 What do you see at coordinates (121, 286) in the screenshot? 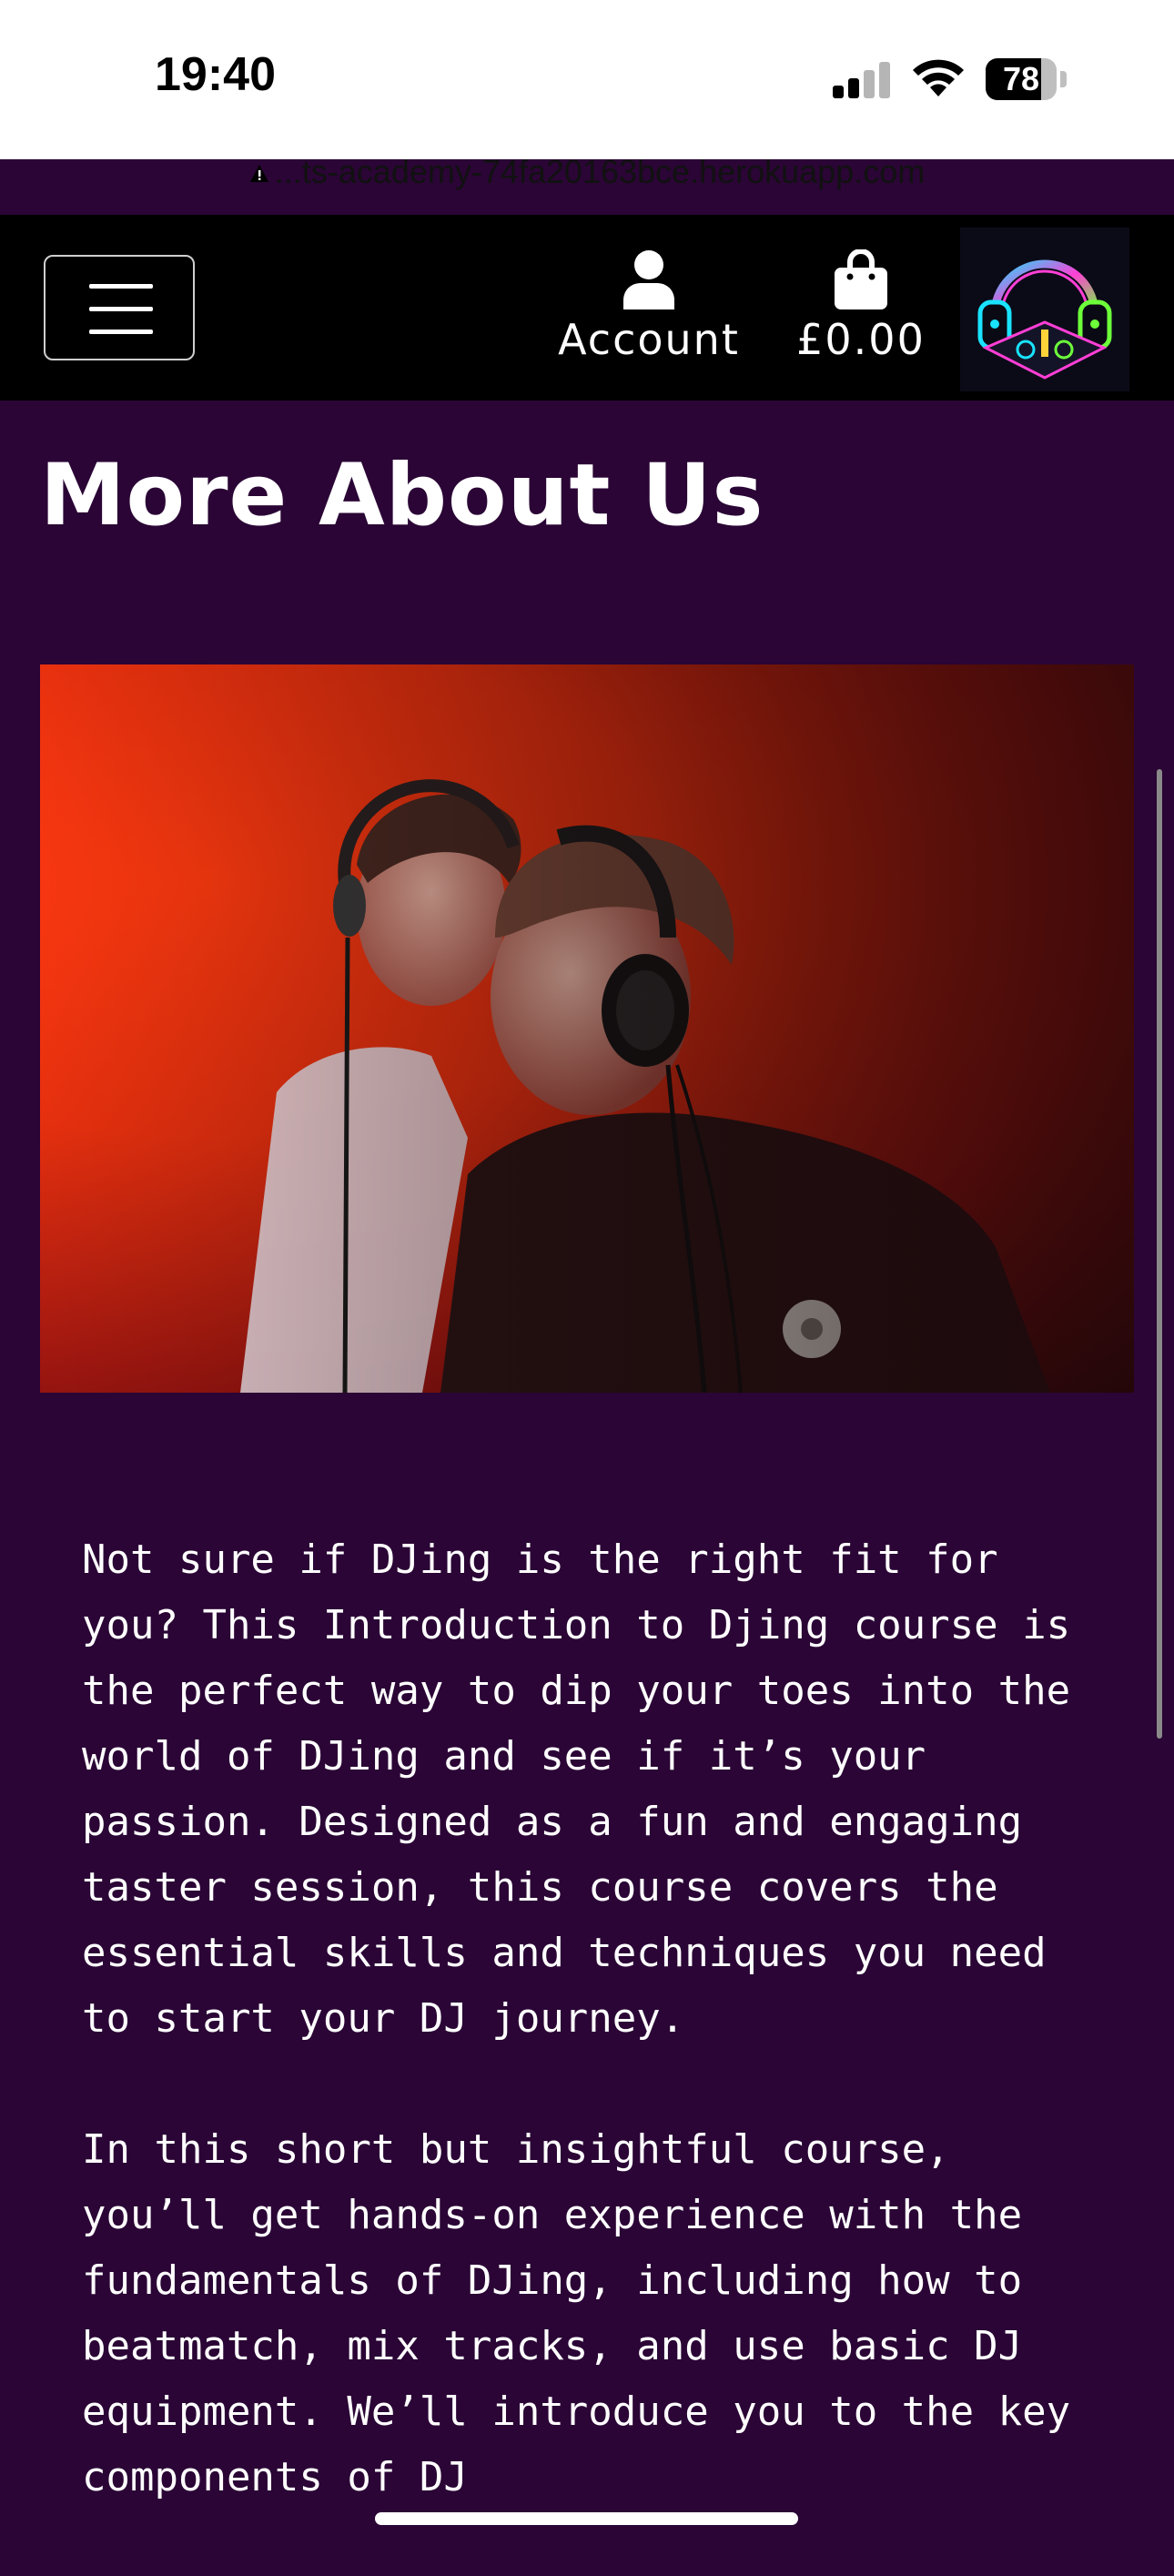
I see `hamburger-menu-icon` at bounding box center [121, 286].